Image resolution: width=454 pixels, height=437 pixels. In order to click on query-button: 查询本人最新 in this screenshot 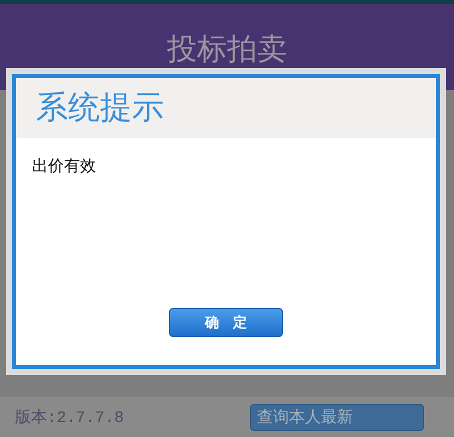, I will do `click(337, 417)`.